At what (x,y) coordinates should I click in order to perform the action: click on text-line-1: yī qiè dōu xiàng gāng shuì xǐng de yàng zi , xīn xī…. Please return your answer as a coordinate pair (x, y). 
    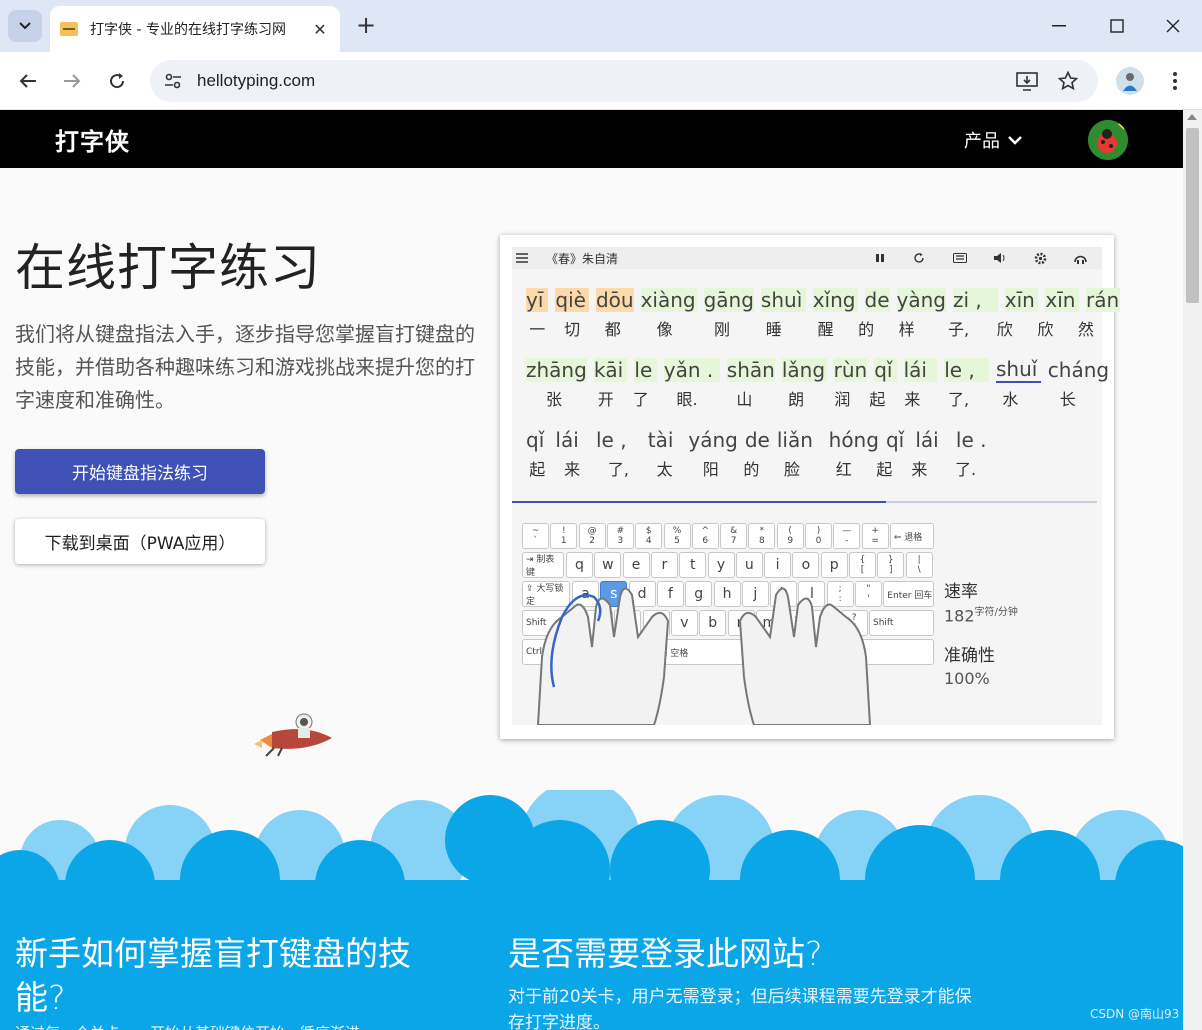
    Looking at the image, I should click on (823, 313).